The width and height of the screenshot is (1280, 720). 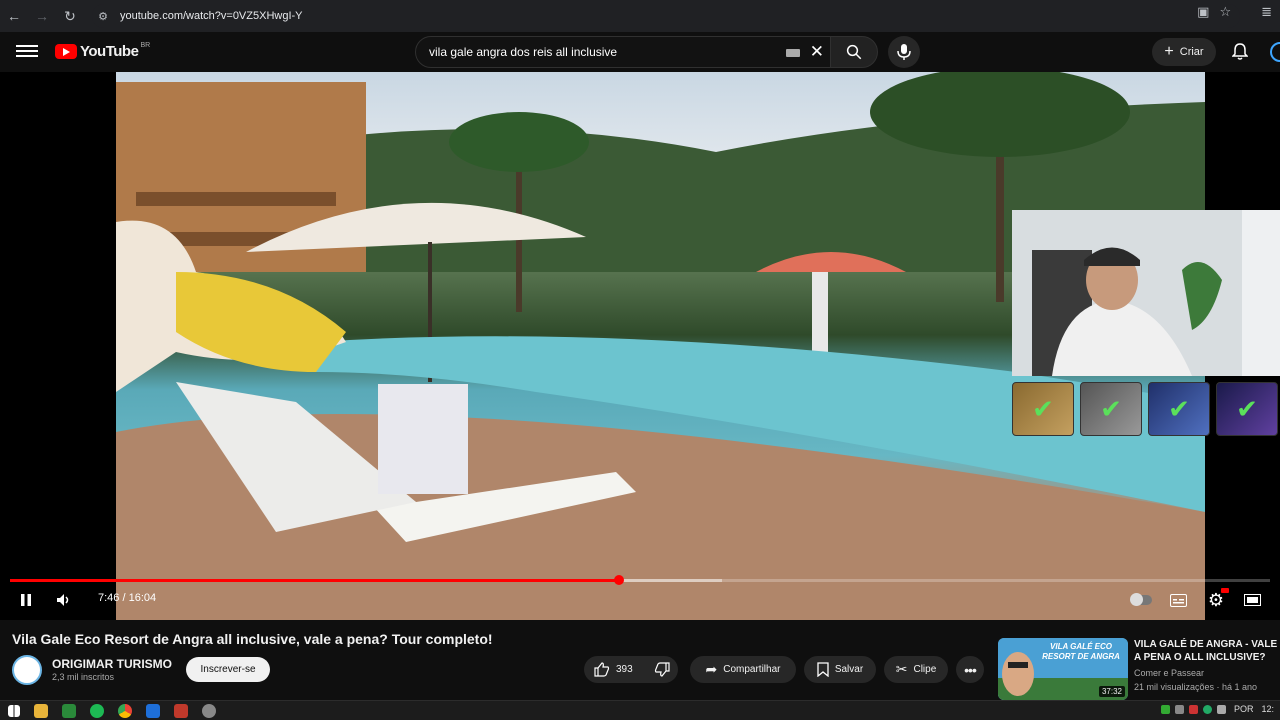 I want to click on voice-search-button, so click(x=904, y=52).